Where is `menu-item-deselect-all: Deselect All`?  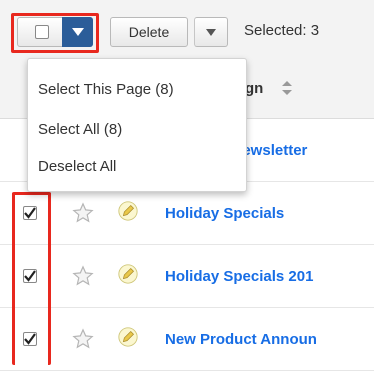 menu-item-deselect-all: Deselect All is located at coordinates (77, 166).